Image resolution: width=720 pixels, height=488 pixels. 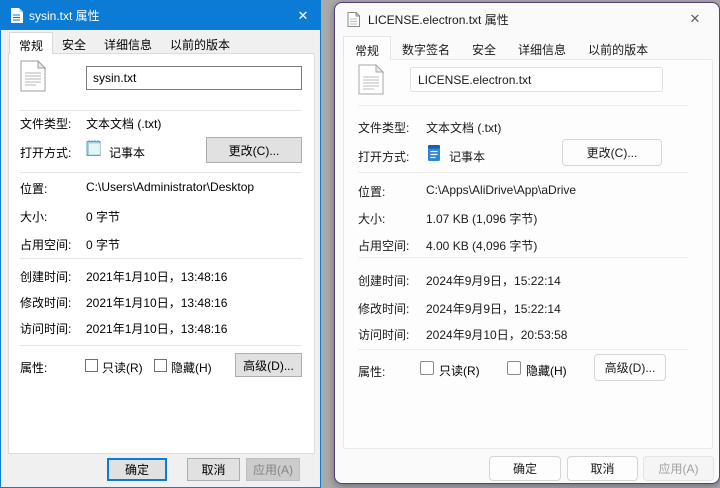 I want to click on size-value: 0 字节, so click(x=103, y=217).